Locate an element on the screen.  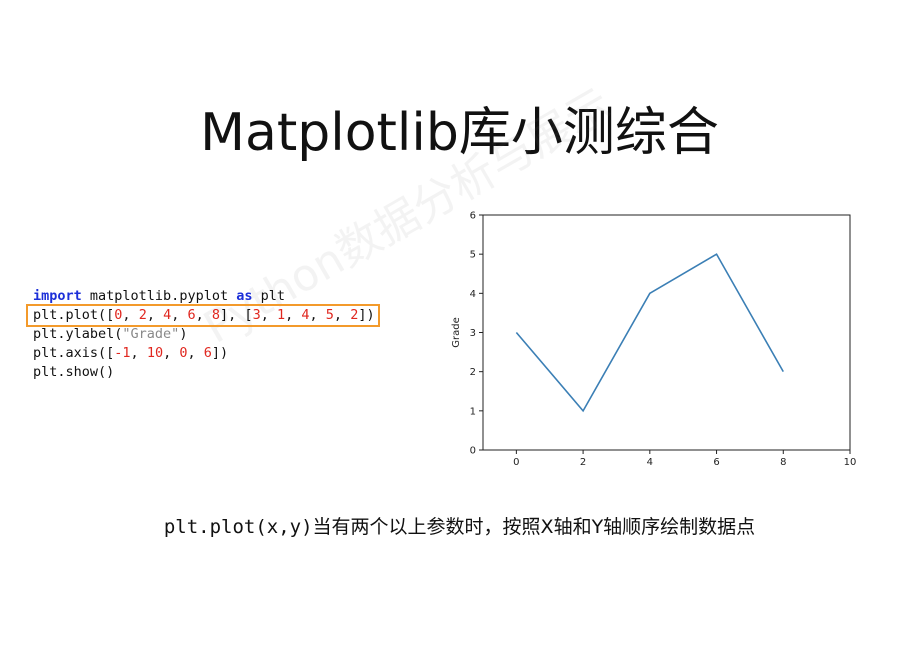
y-tick-label: 3 is located at coordinates (473, 333).